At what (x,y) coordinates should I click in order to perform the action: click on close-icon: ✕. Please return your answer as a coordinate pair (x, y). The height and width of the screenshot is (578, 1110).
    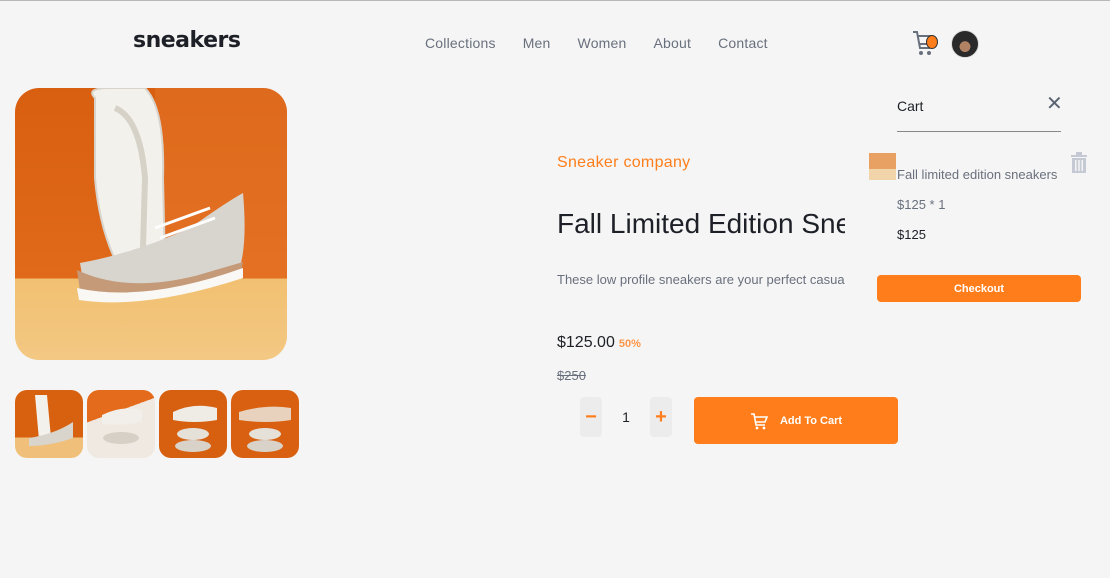
    Looking at the image, I should click on (1054, 104).